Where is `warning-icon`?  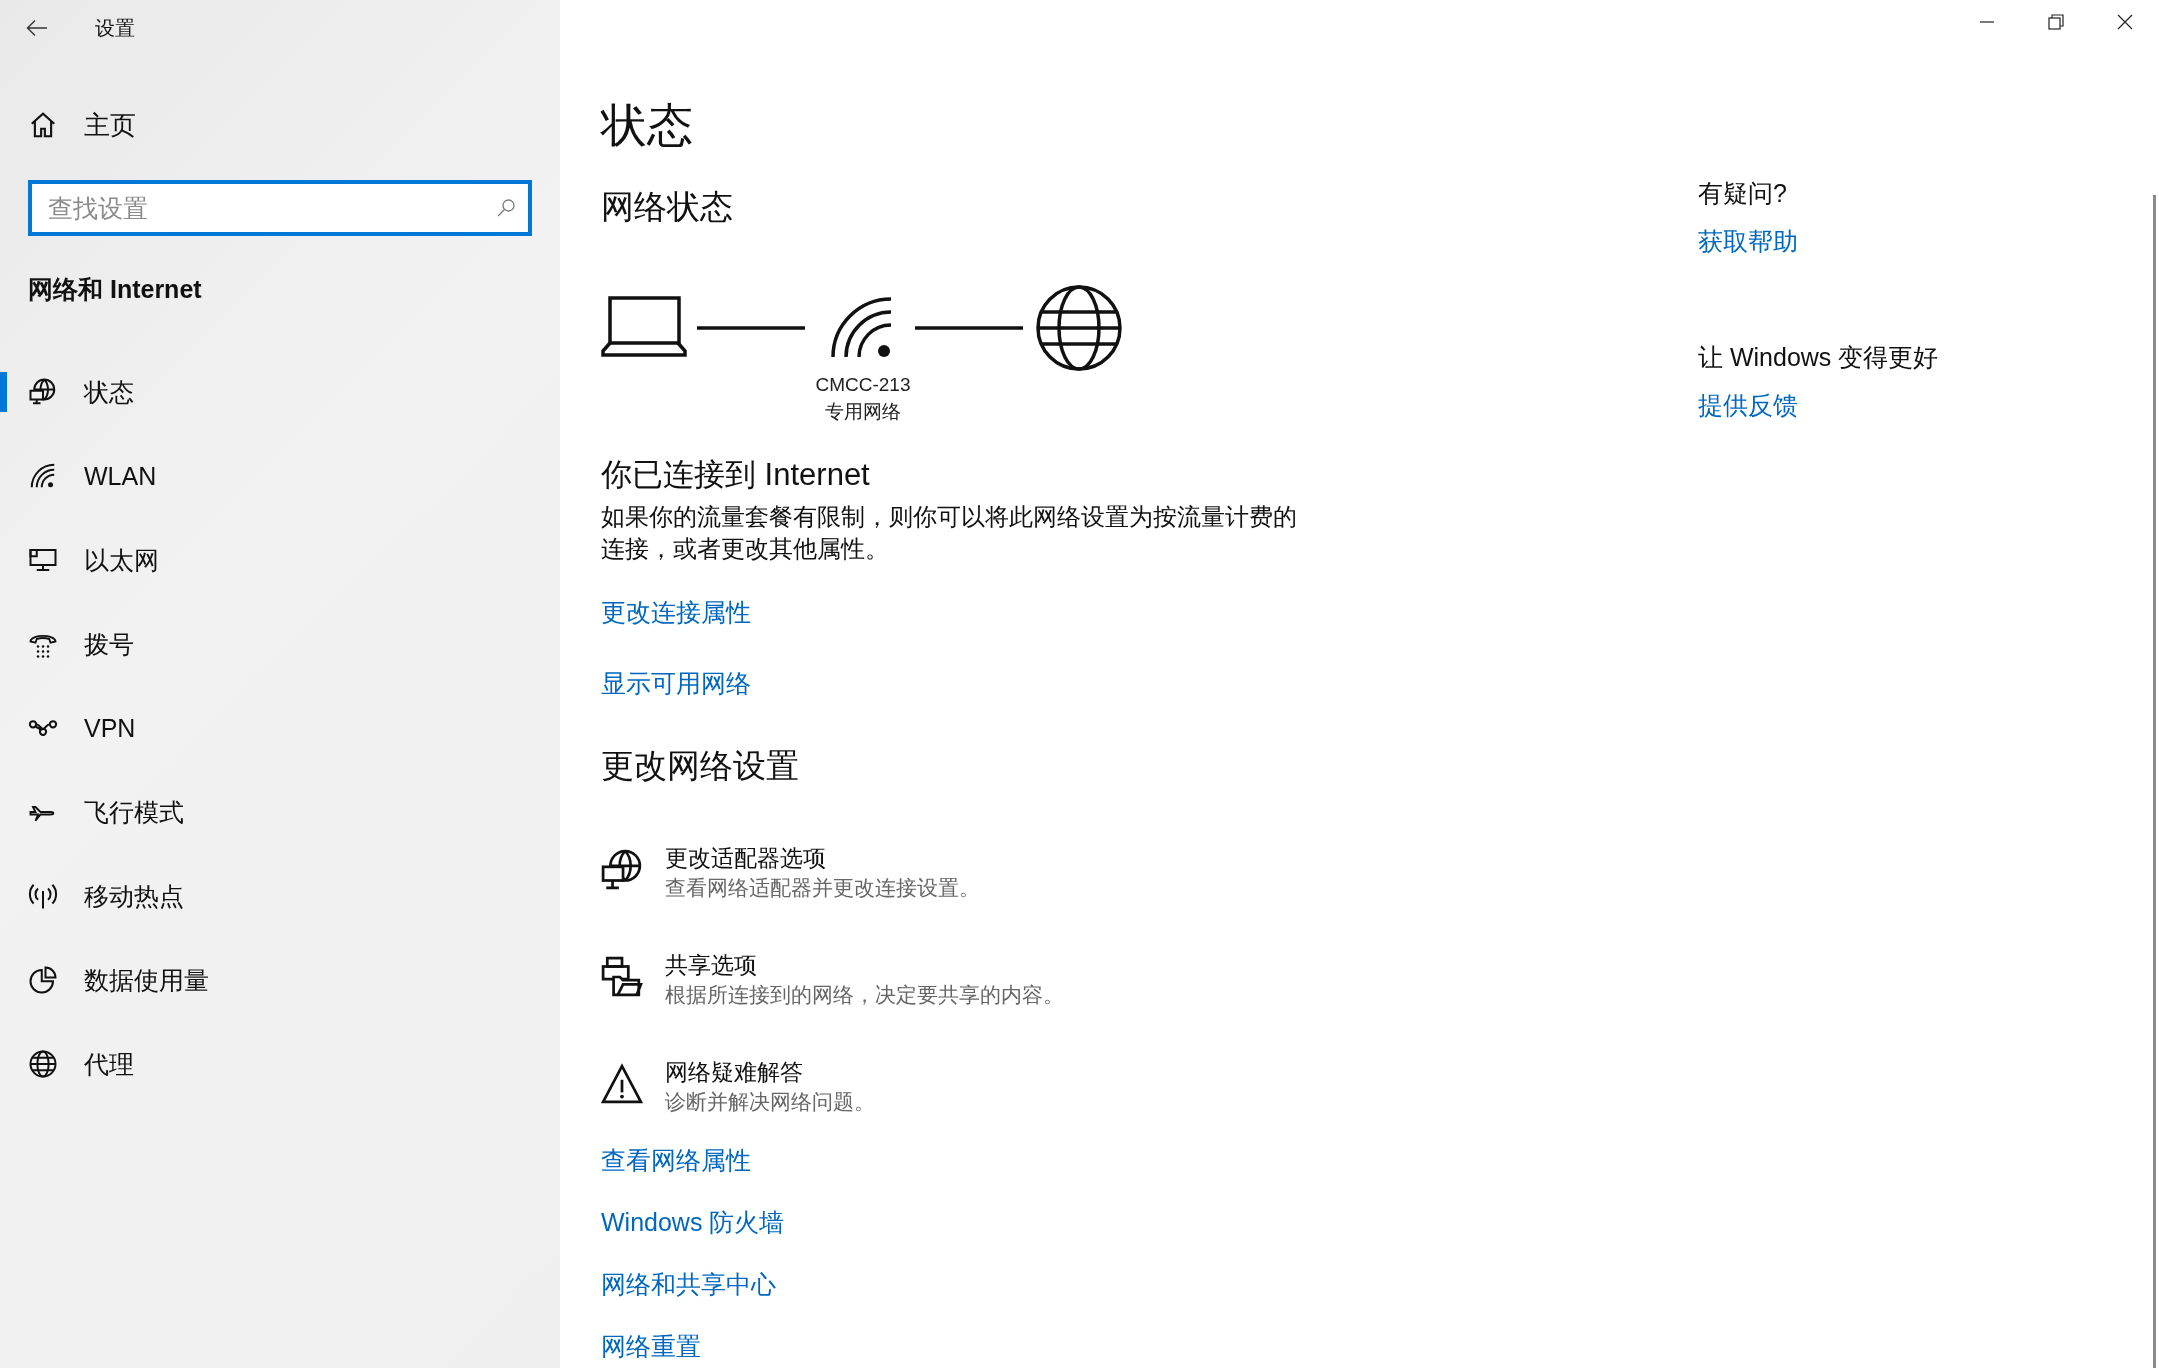 warning-icon is located at coordinates (622, 1084).